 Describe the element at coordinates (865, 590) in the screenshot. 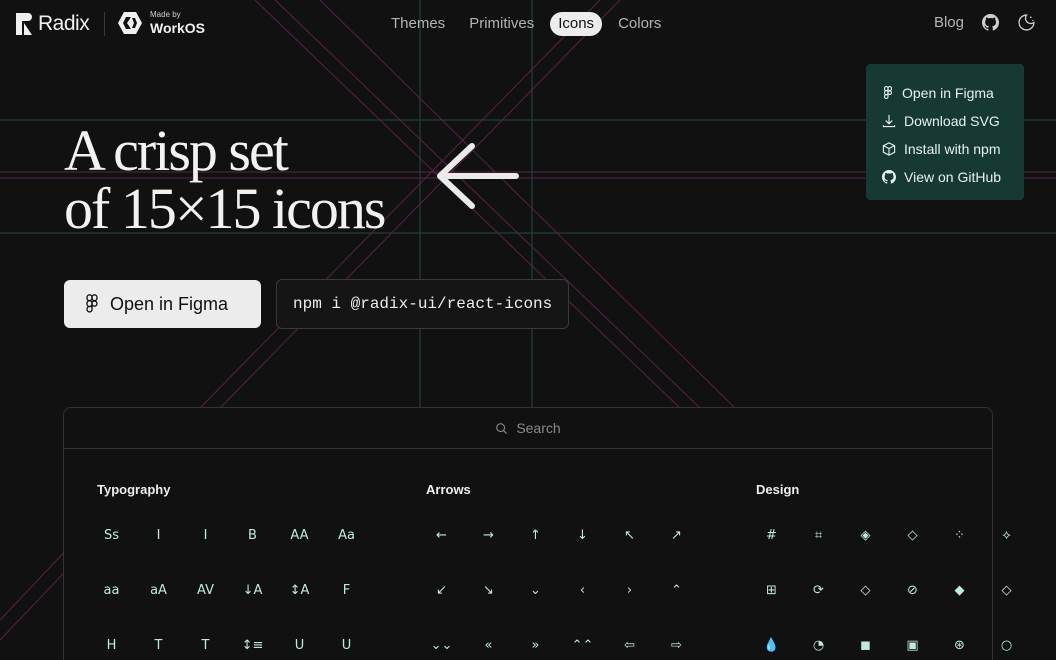

I see `component-instance-icon: ◇` at that location.